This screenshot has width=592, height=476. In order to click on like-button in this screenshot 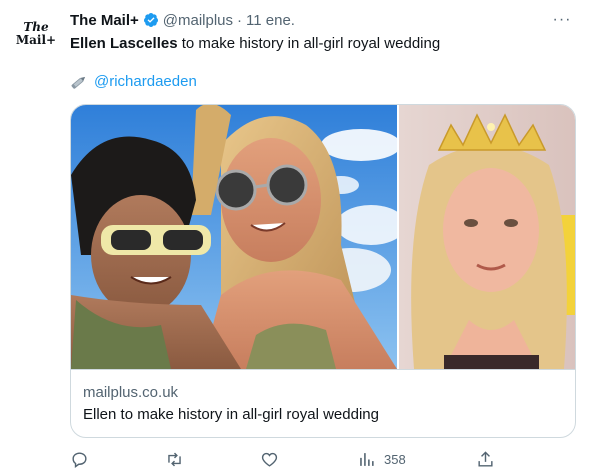, I will do `click(269, 459)`.